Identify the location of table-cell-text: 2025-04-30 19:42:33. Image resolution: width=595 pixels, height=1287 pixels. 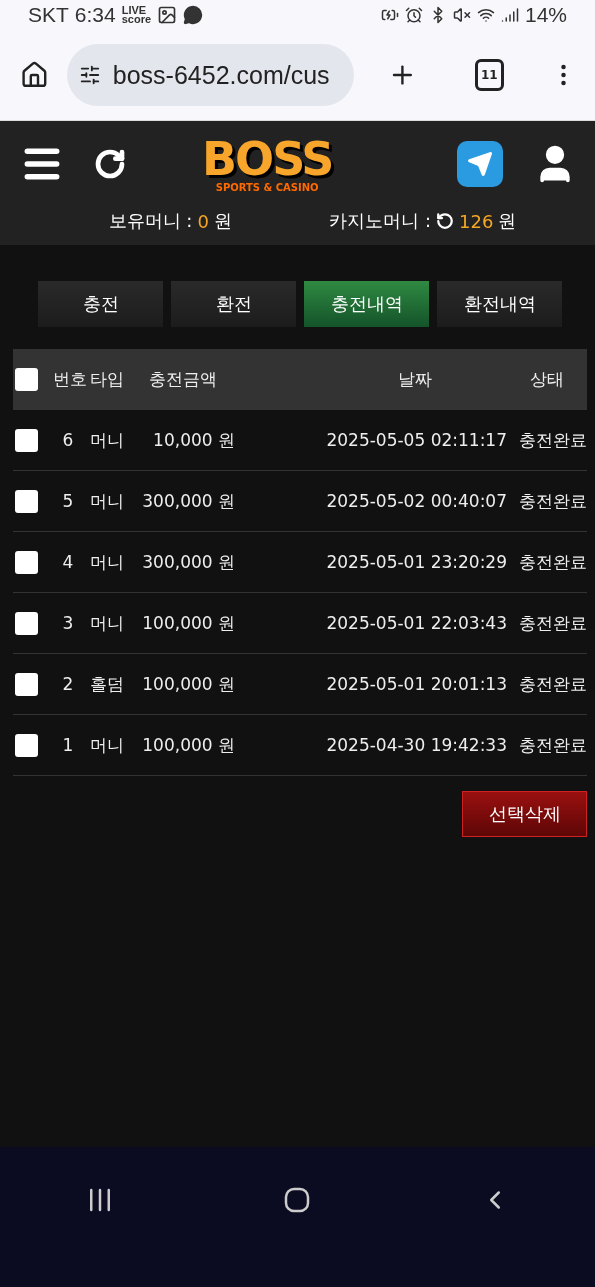
(416, 745).